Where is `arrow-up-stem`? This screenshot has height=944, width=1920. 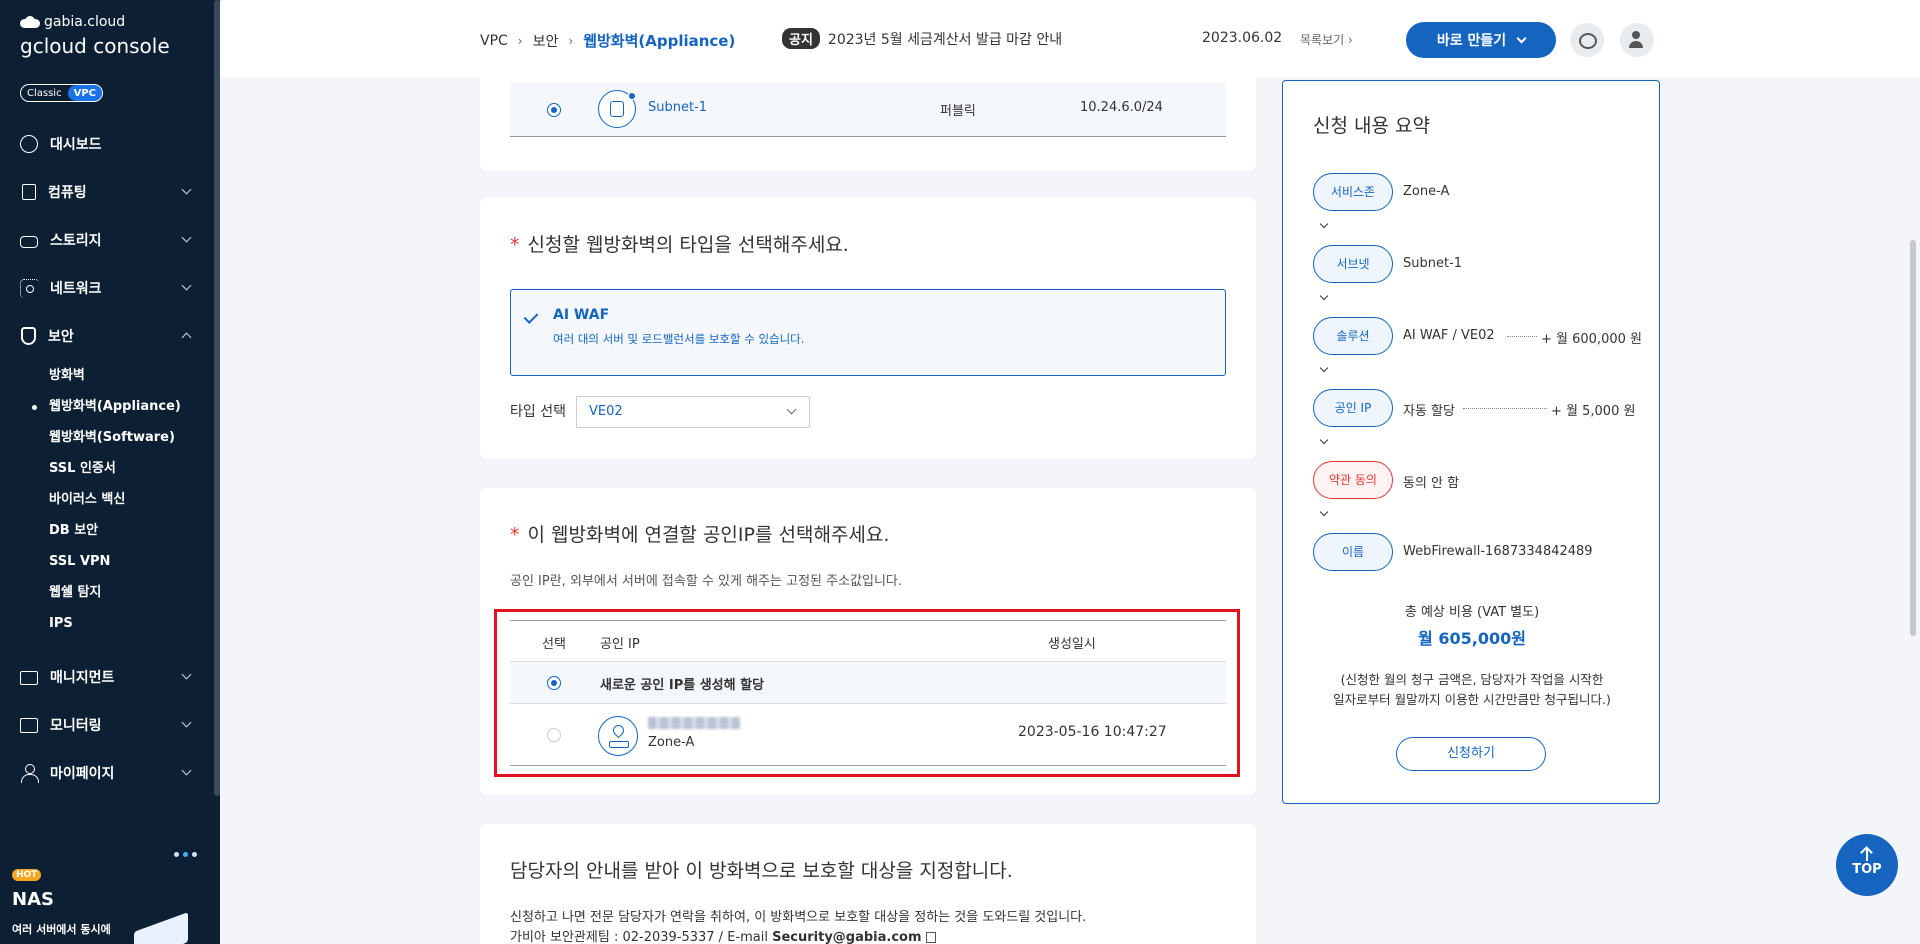 arrow-up-stem is located at coordinates (1867, 855).